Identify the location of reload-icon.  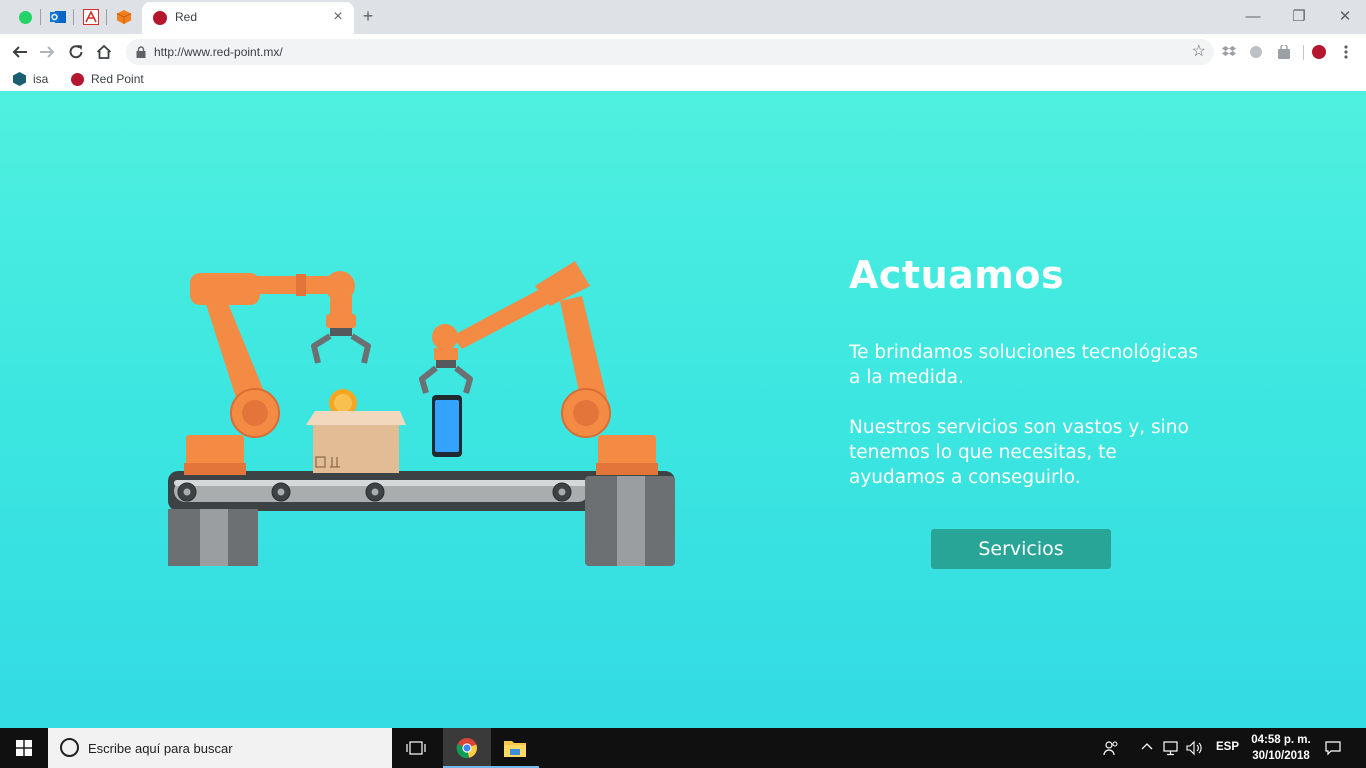
(76, 52).